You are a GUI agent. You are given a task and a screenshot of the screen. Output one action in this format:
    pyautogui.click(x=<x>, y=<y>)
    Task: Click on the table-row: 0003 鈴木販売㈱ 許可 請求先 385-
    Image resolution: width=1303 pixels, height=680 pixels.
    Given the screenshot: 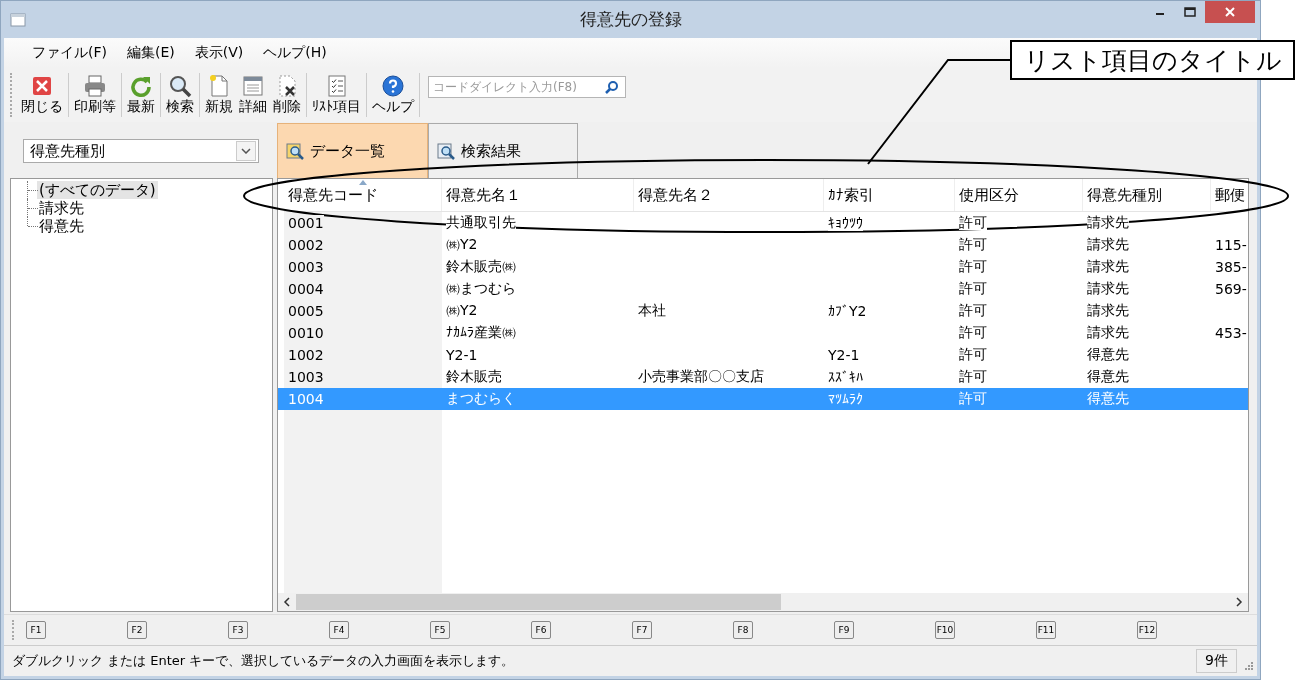 What is the action you would take?
    pyautogui.click(x=766, y=267)
    